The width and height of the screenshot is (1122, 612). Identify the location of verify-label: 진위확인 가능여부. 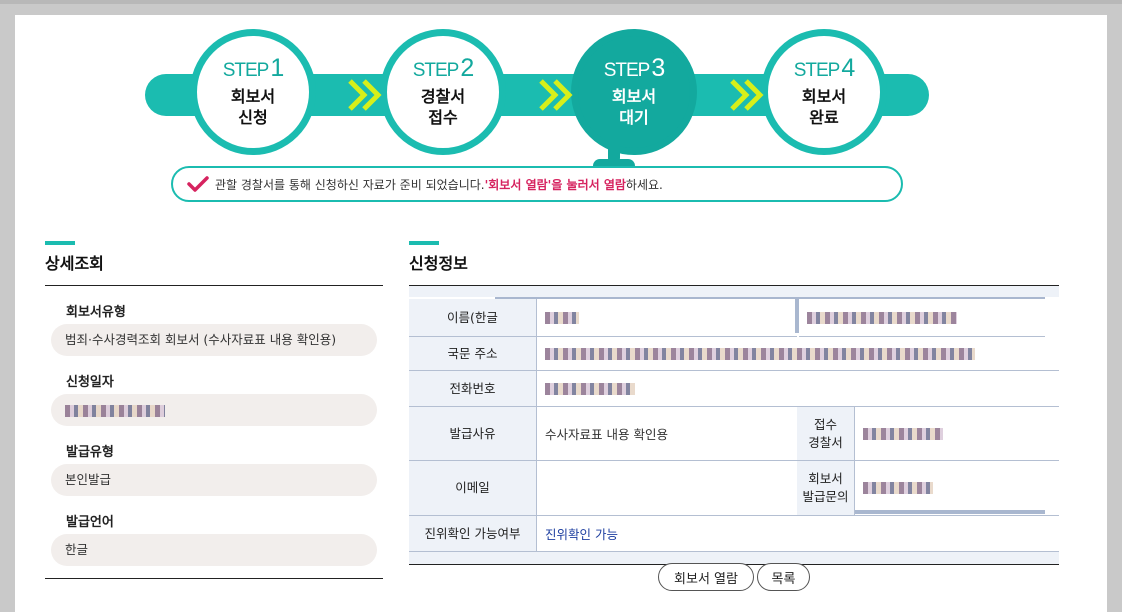
(473, 534).